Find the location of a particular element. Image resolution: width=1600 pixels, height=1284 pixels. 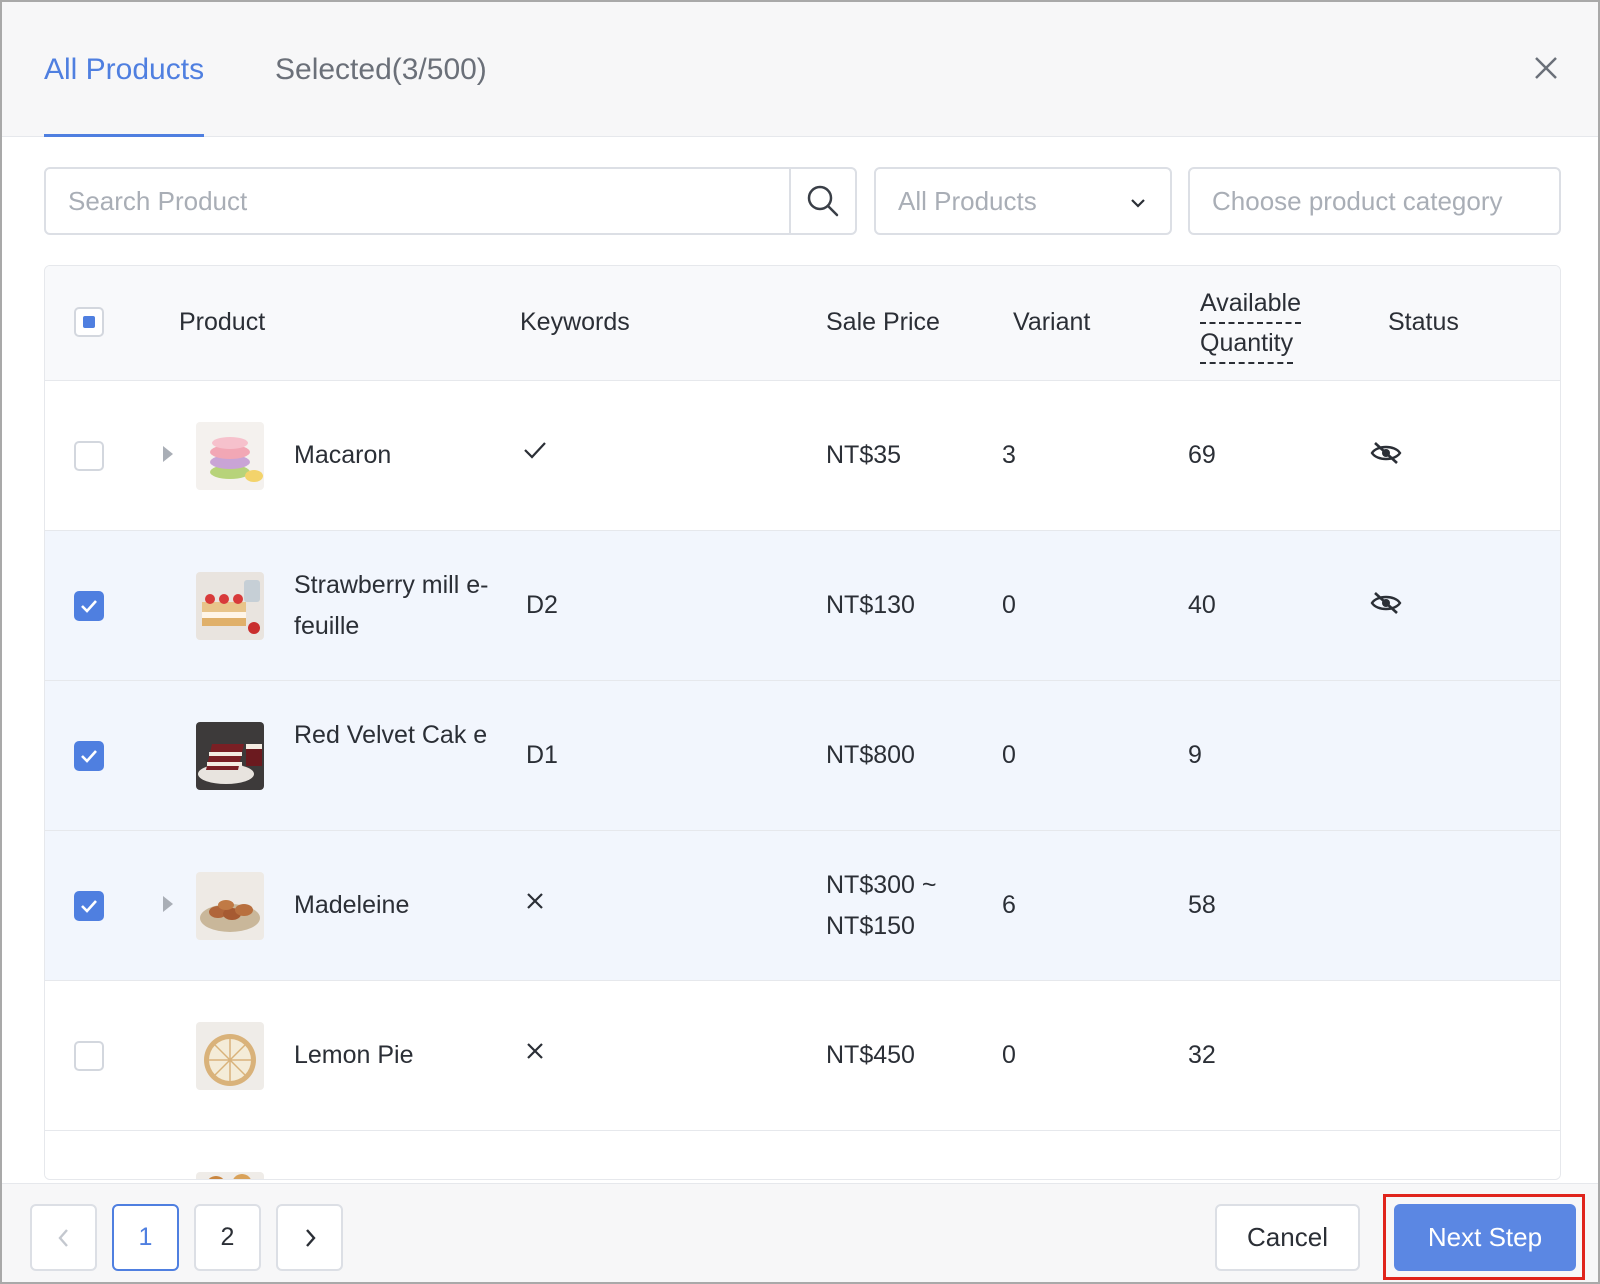

check-icon is located at coordinates (535, 450).